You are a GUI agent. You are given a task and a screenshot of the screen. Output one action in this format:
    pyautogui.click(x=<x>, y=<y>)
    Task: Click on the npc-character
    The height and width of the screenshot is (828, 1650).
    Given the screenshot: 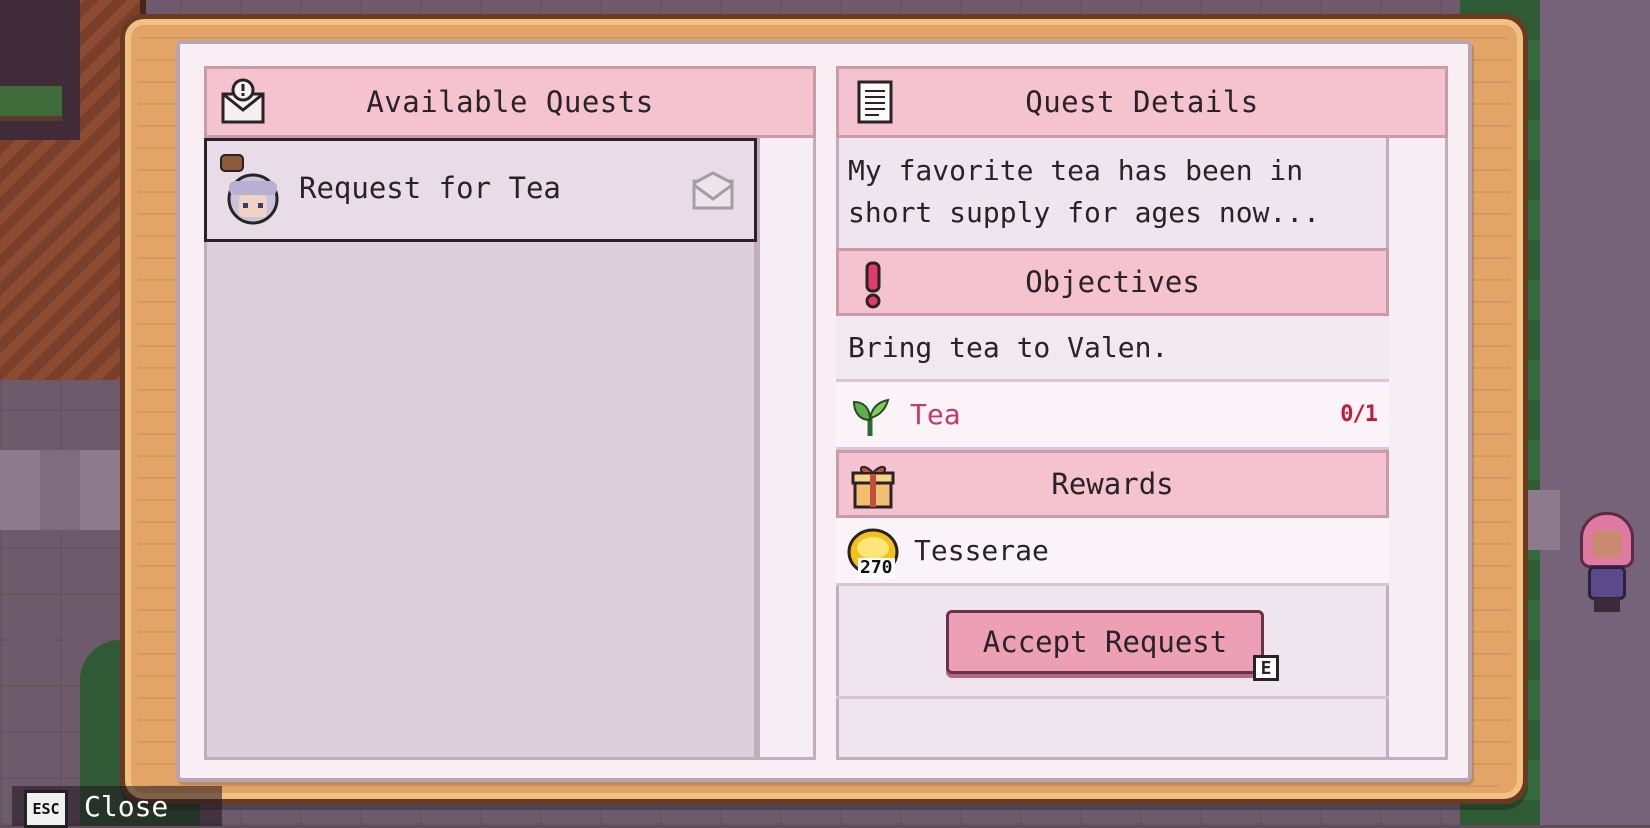 What is the action you would take?
    pyautogui.click(x=1607, y=562)
    